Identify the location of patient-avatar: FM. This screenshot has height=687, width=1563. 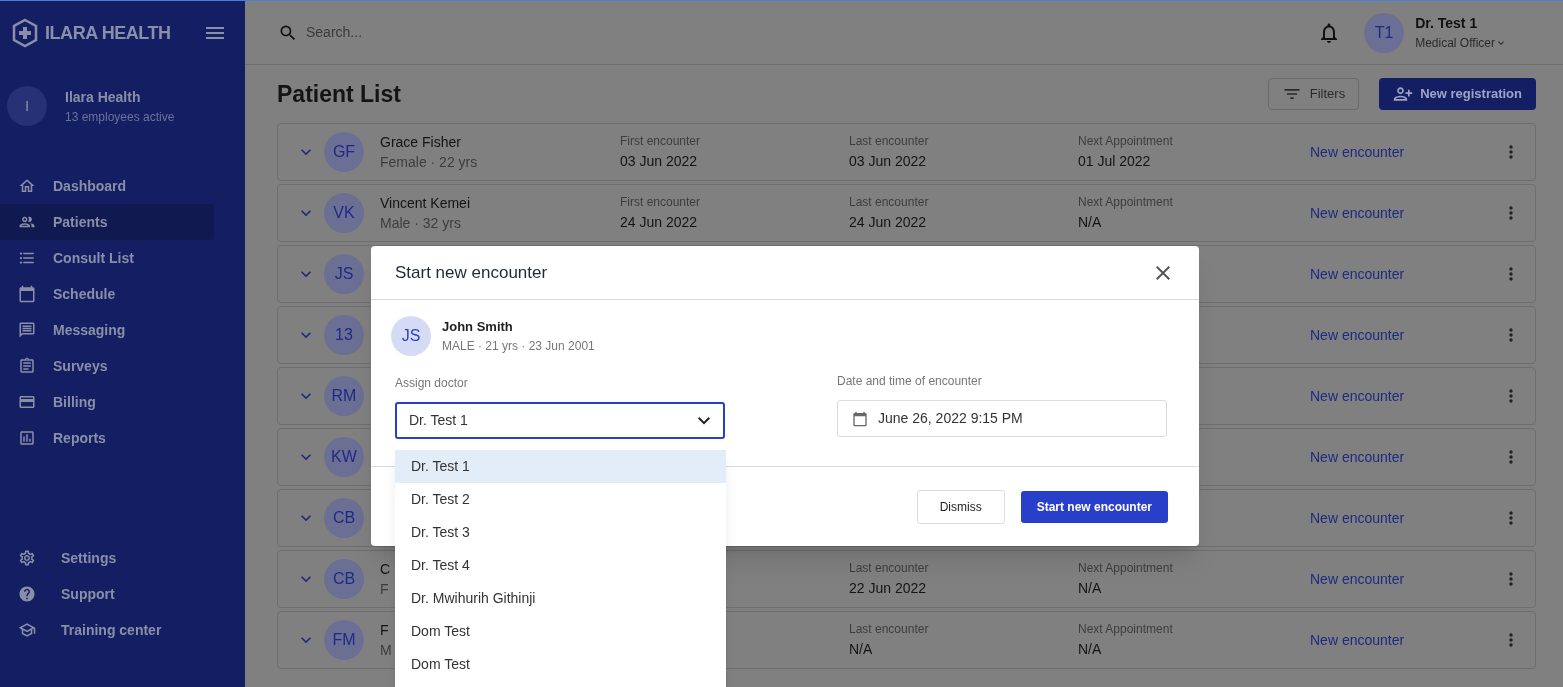
(344, 640).